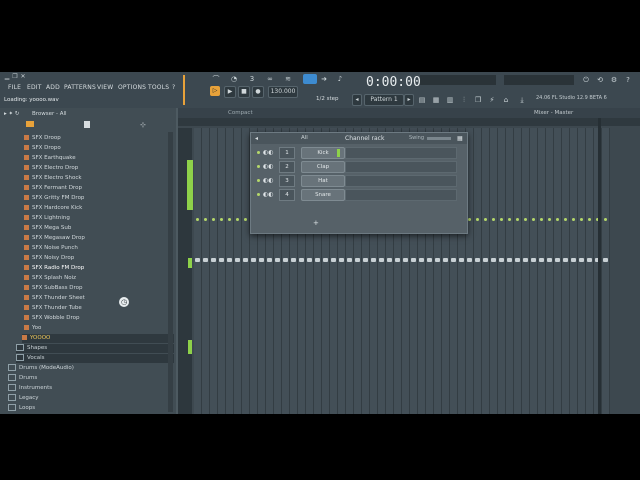 The width and height of the screenshot is (640, 480). What do you see at coordinates (304, 138) in the screenshot?
I see `rack-filter: All` at bounding box center [304, 138].